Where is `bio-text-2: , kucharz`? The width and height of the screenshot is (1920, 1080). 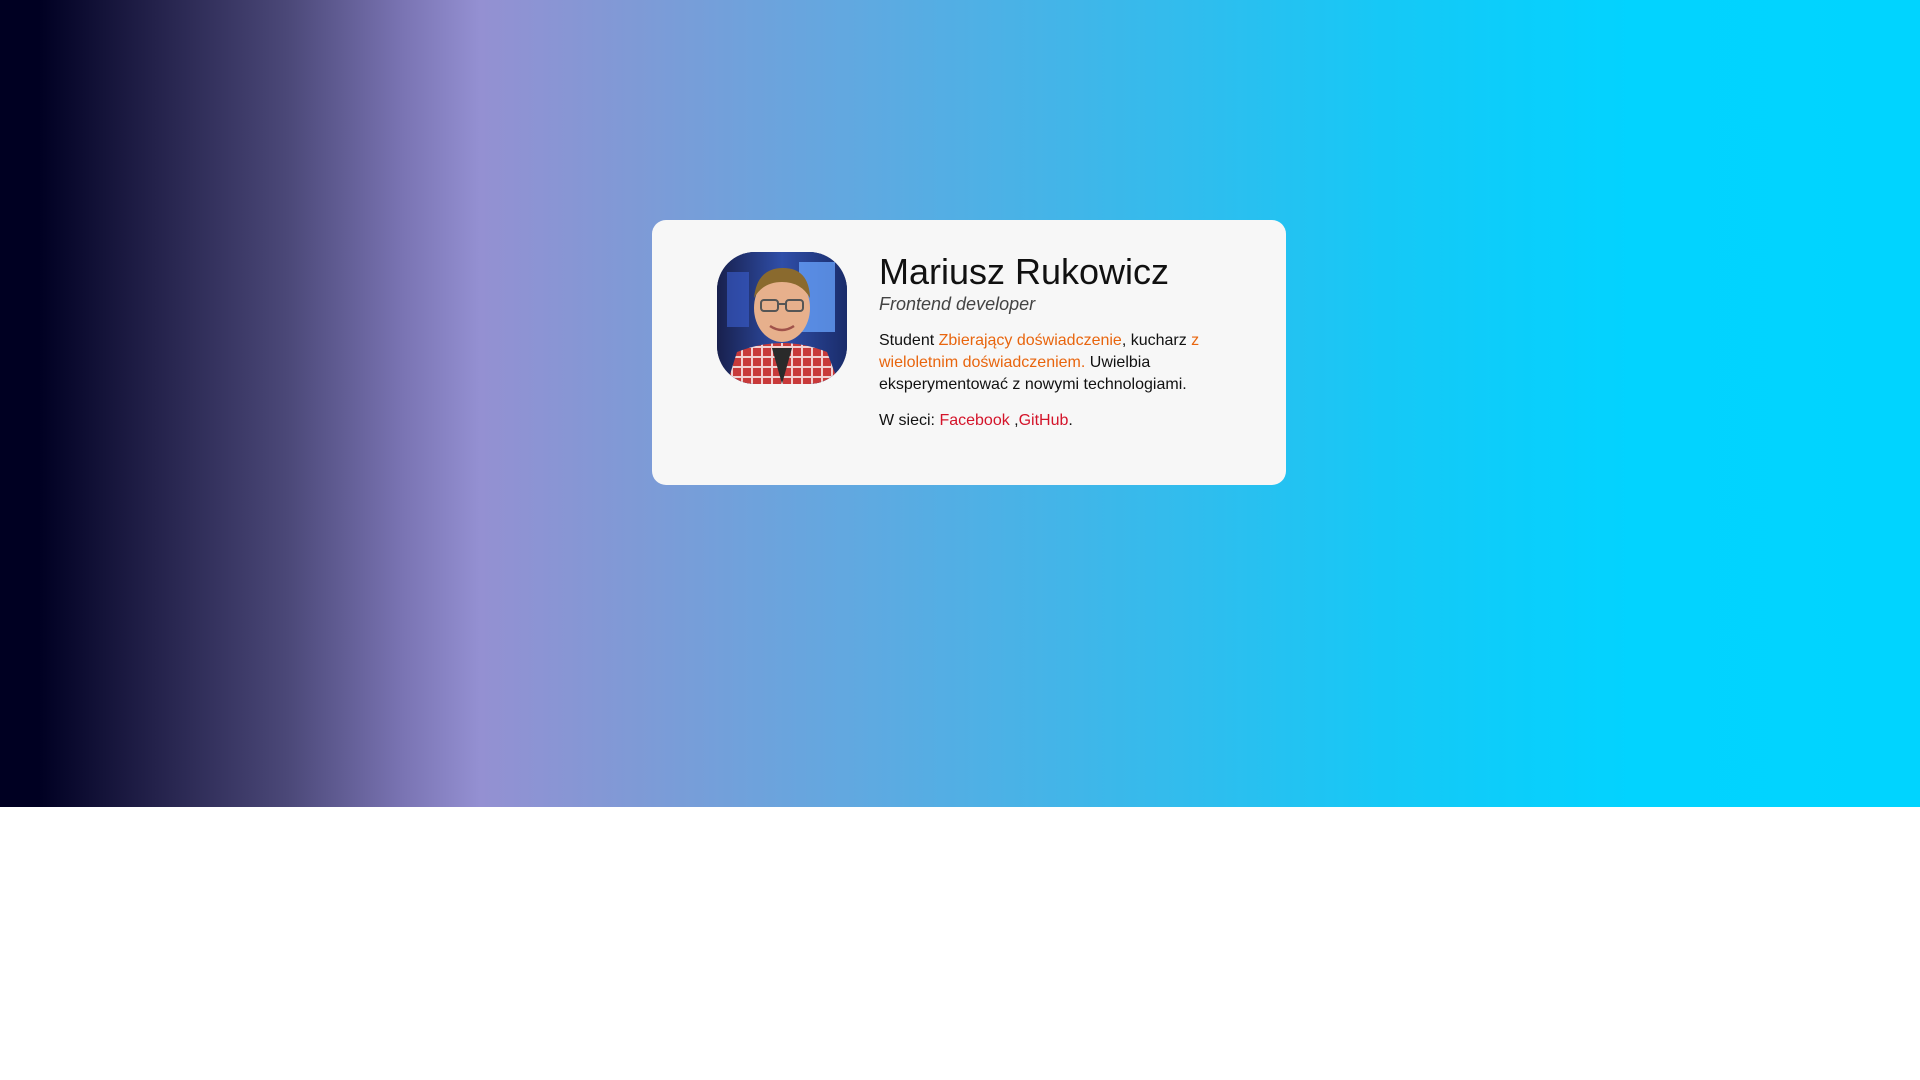 bio-text-2: , kucharz is located at coordinates (1156, 340).